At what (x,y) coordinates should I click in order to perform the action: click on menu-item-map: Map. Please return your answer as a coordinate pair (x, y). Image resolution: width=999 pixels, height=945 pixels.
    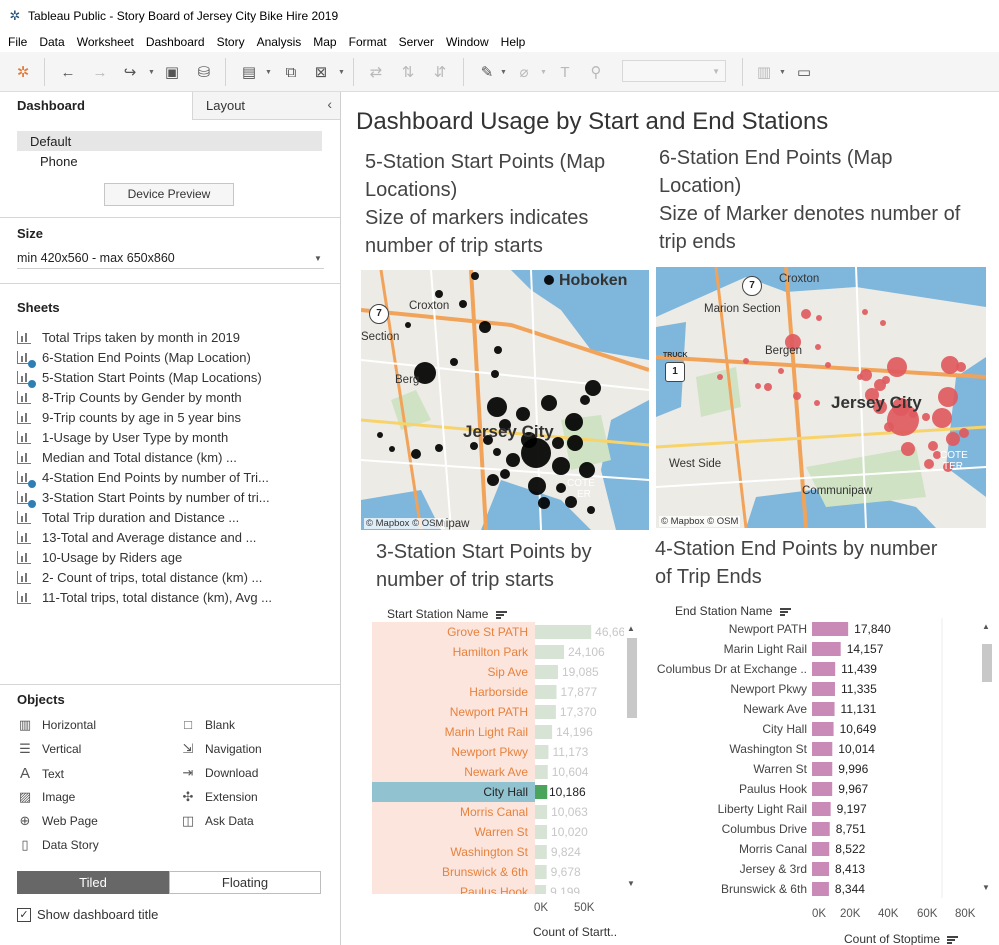
    Looking at the image, I should click on (326, 42).